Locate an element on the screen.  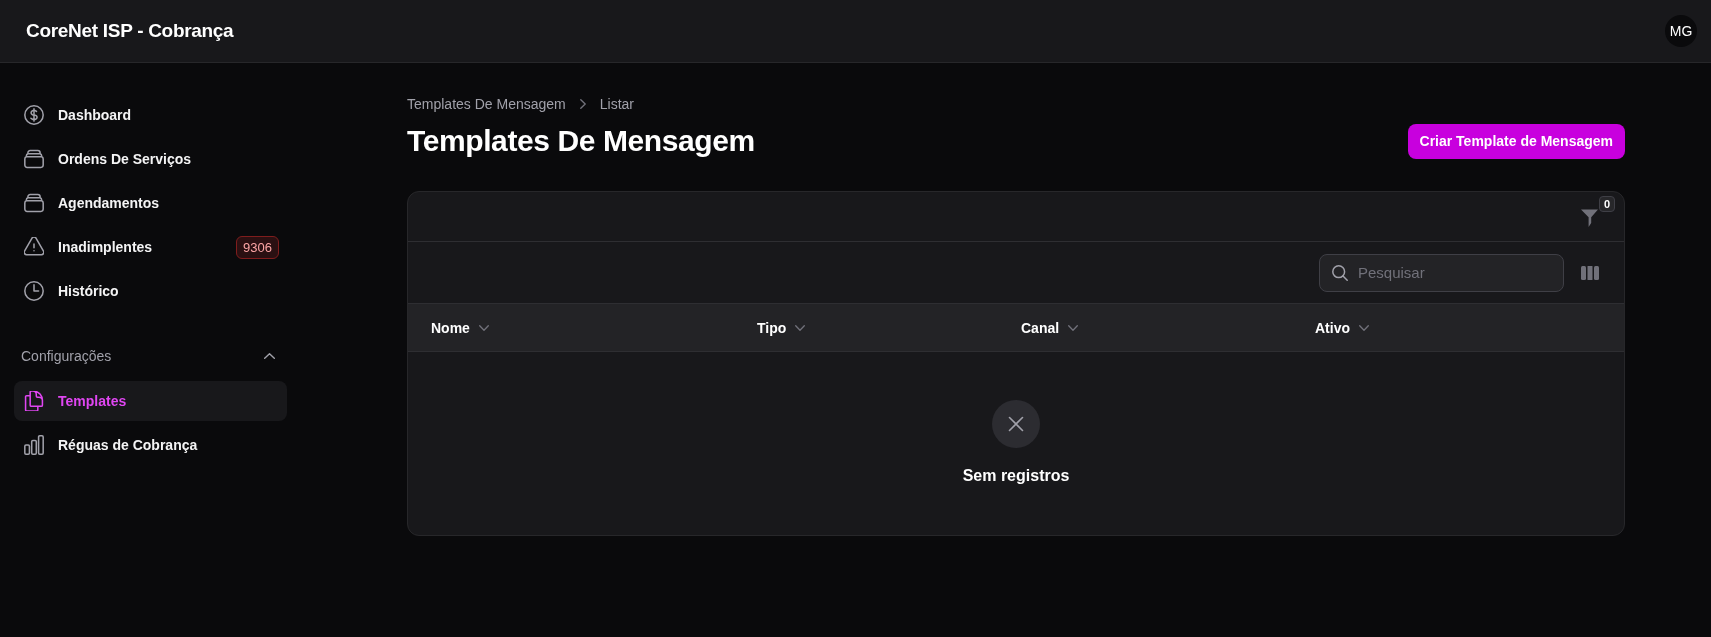
documents-icon is located at coordinates (34, 401).